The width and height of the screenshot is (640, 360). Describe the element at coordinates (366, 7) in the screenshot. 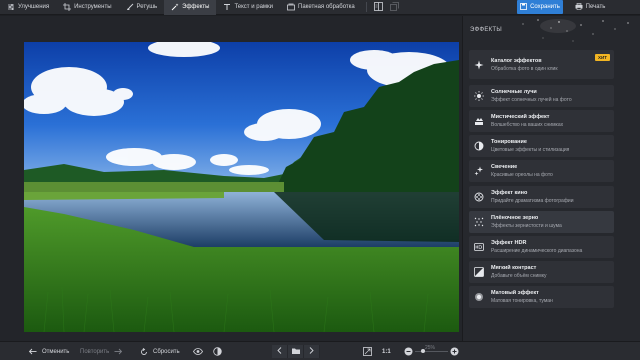

I see `toolbar-divider` at that location.